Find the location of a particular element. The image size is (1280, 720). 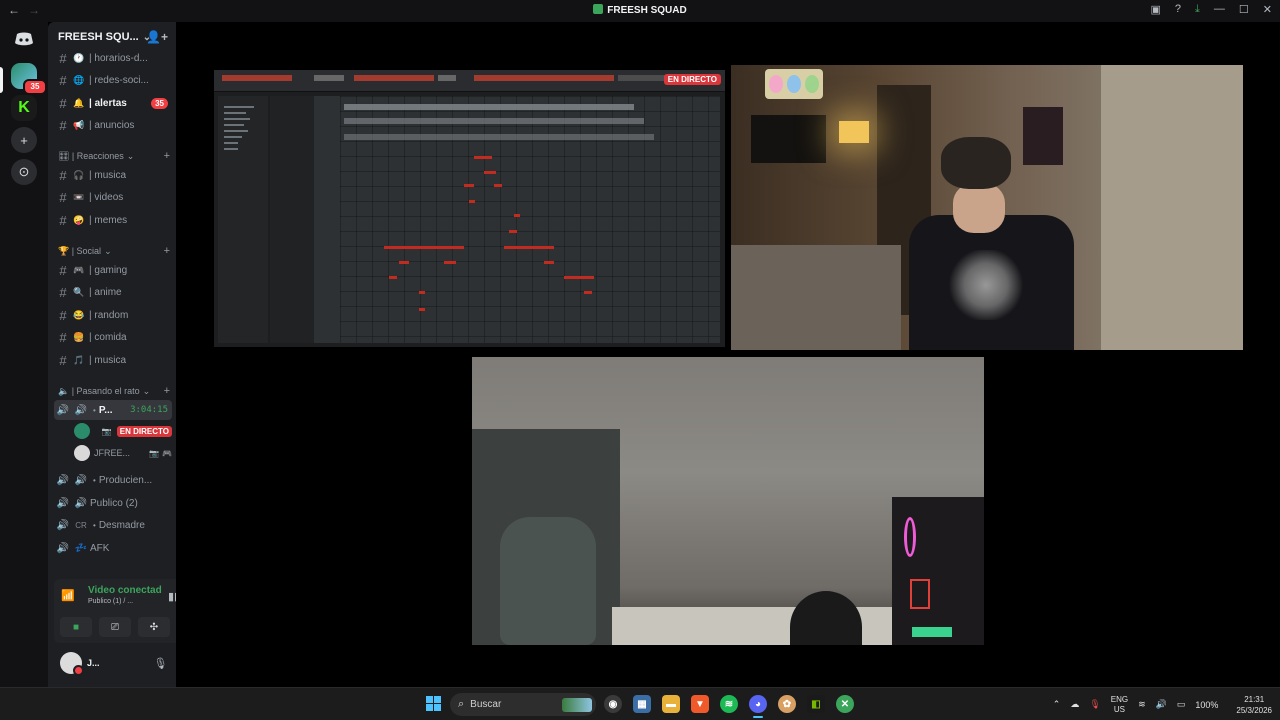

screen-share-button: ⎚ is located at coordinates (115, 627).